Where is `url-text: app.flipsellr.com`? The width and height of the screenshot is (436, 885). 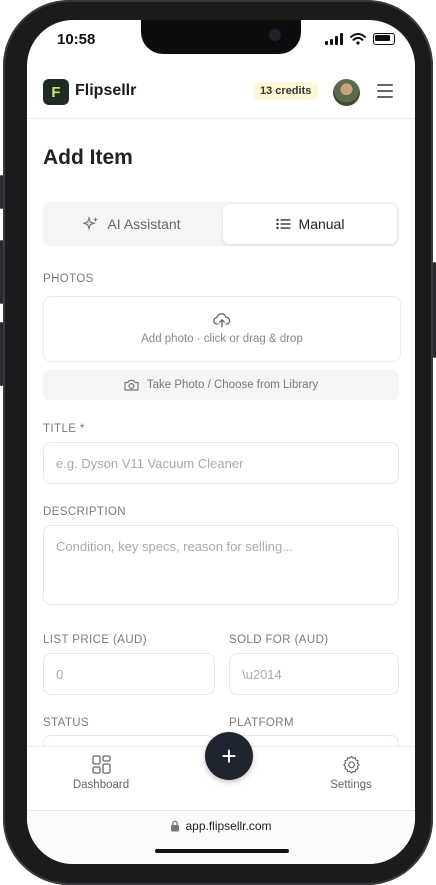 url-text: app.flipsellr.com is located at coordinates (228, 826).